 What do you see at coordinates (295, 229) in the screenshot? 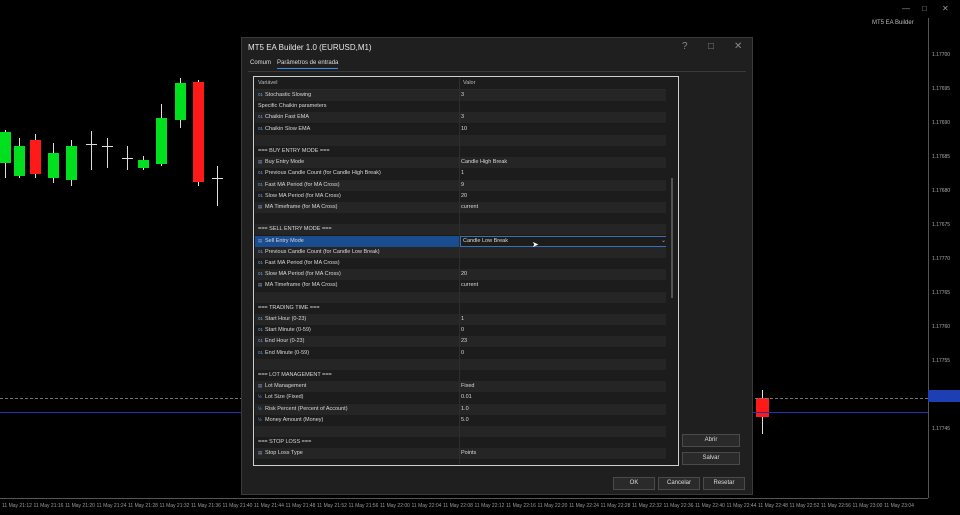
I see `param-name: === SELL ENTRY MODE ===` at bounding box center [295, 229].